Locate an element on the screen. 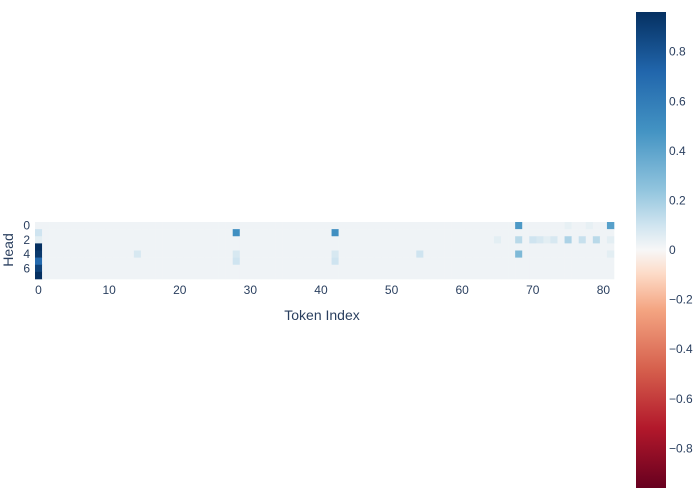  colorbar-tick-label: 0.8 is located at coordinates (677, 52).